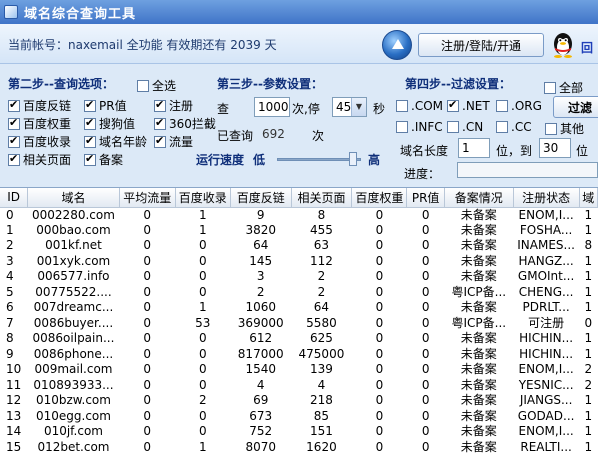 This screenshot has height=453, width=598. I want to click on column-header: 平均流量, so click(147, 198).